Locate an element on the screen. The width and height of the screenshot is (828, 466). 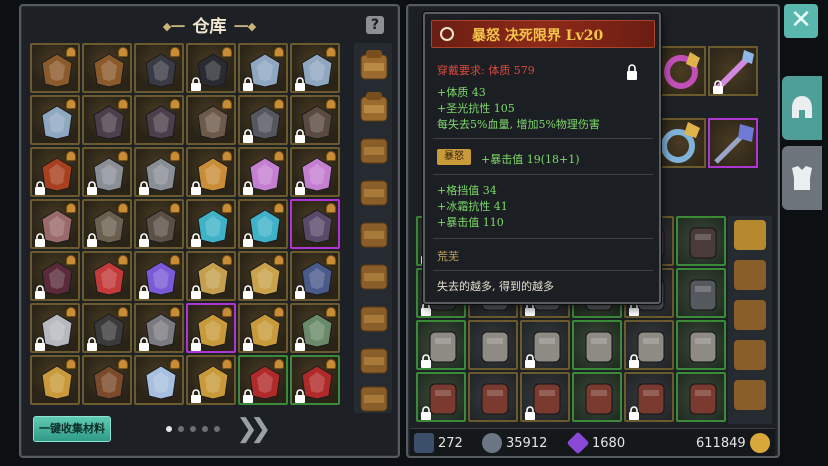
item-slot-red-ring is located at coordinates (55, 172).